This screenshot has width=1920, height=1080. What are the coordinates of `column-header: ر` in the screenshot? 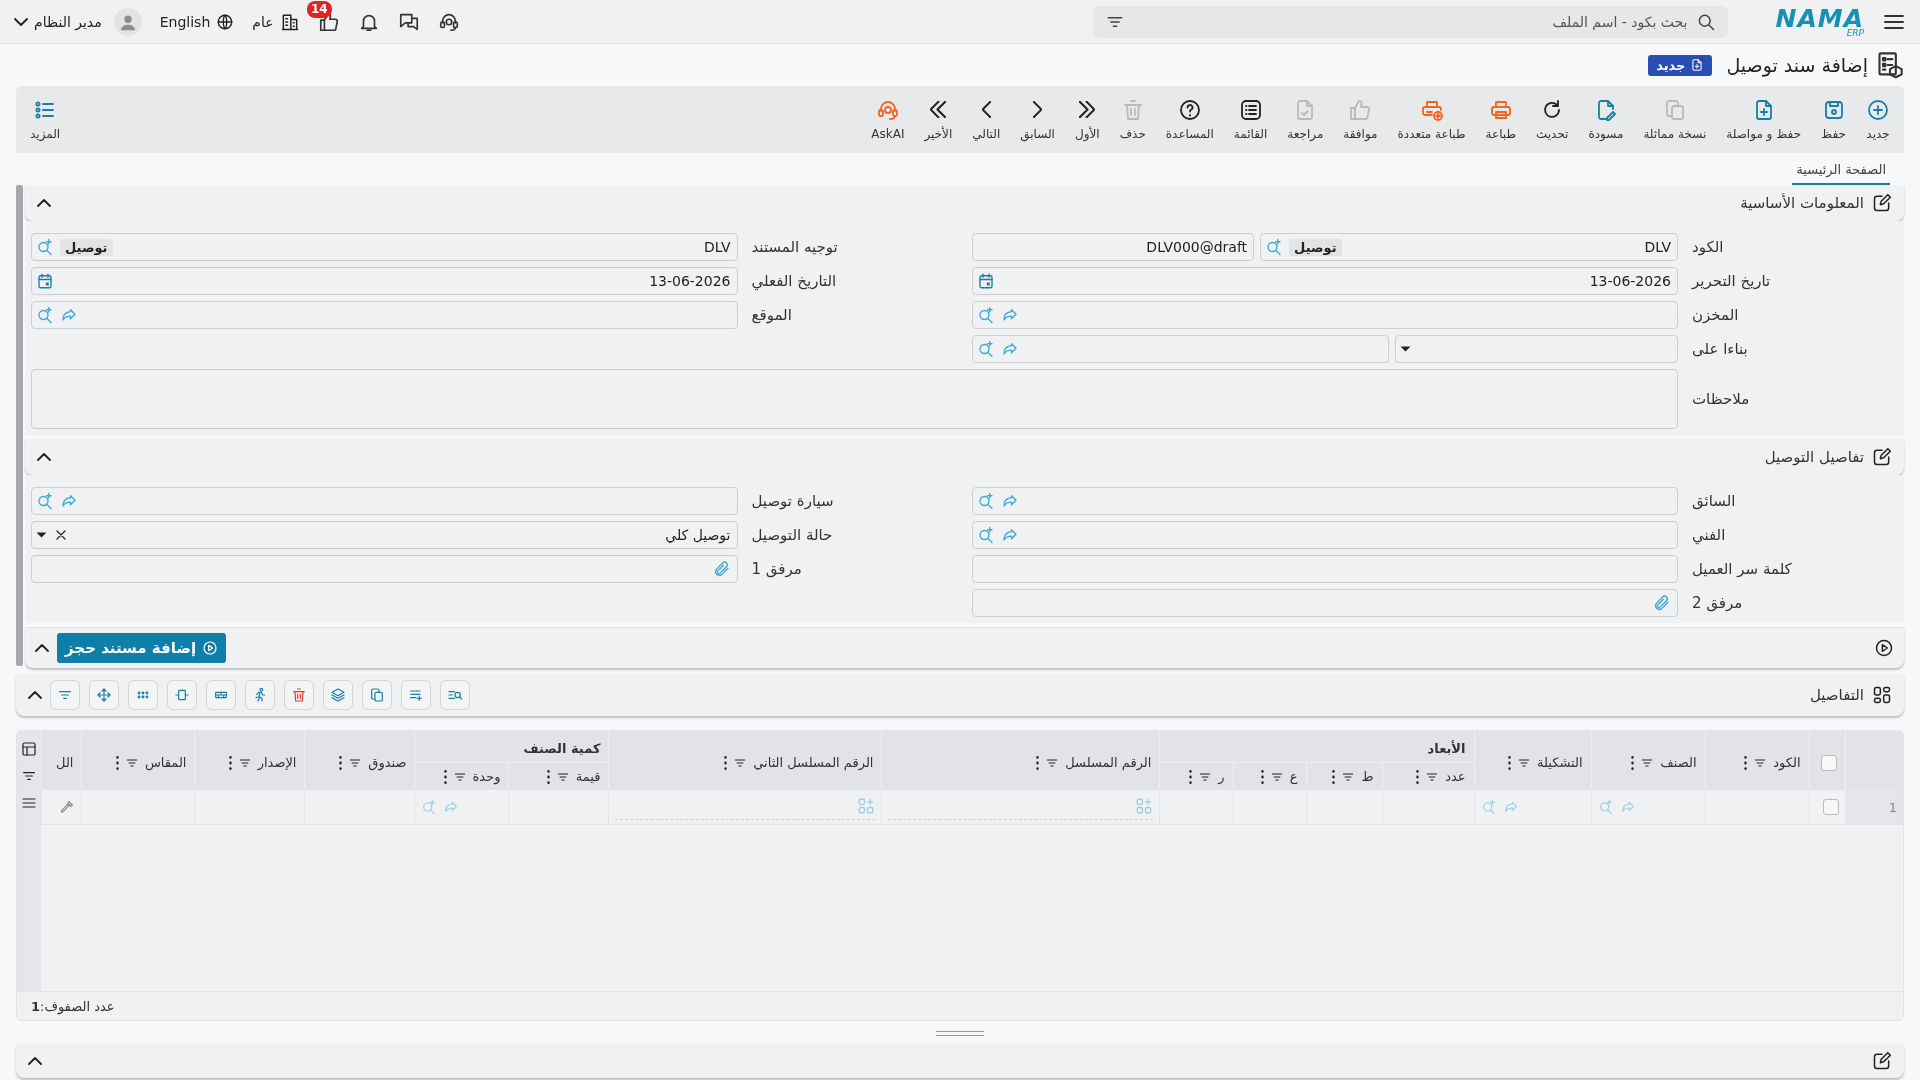 It's located at (1221, 776).